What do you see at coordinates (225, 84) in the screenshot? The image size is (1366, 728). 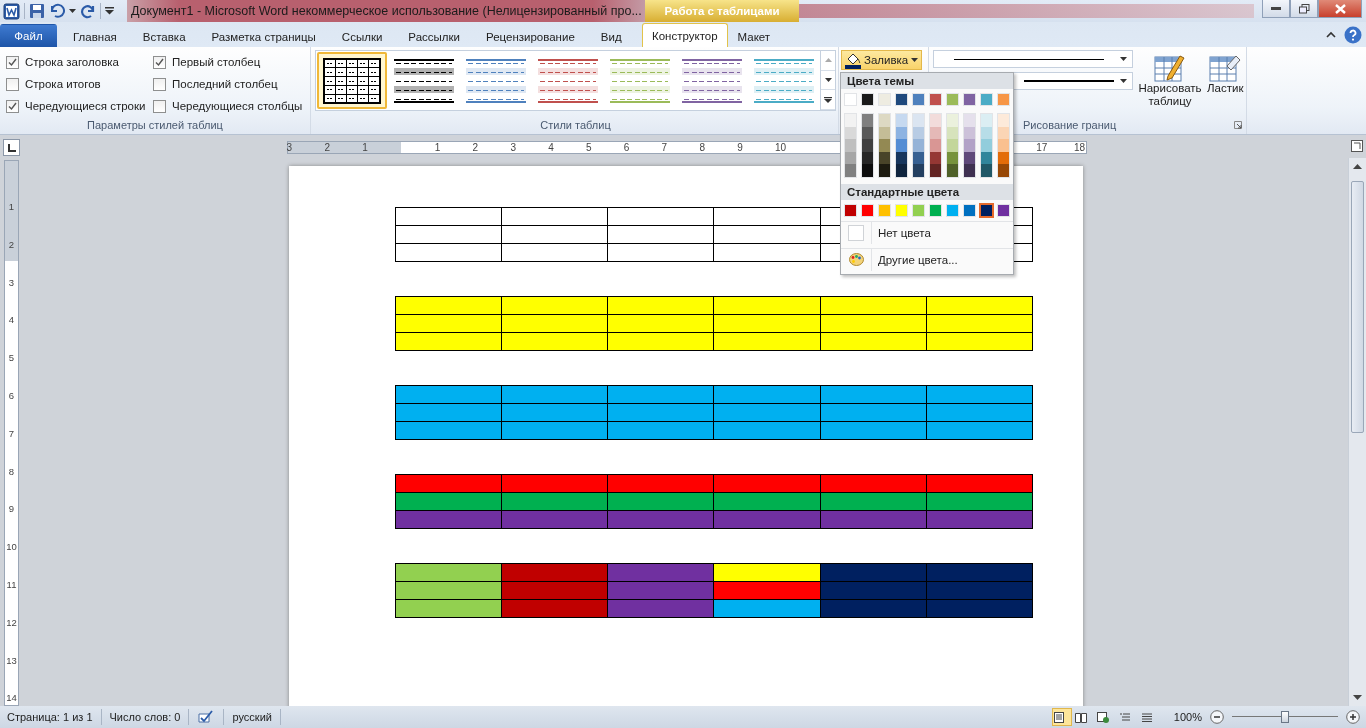 I see `checkbox-label: Последний столбец` at bounding box center [225, 84].